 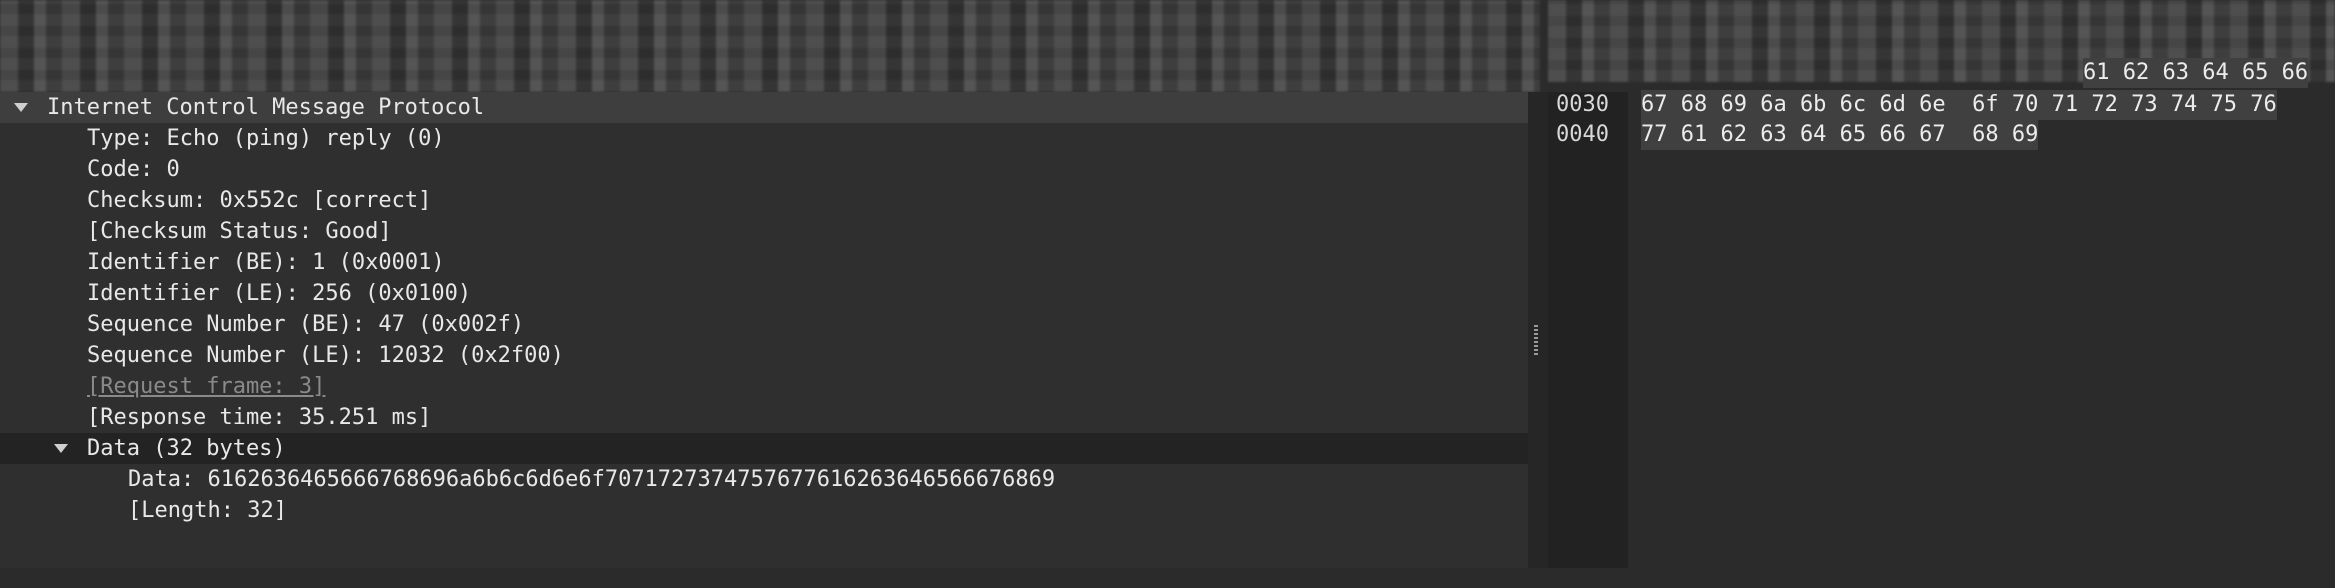 I want to click on data-header-label: Data (32 bytes), so click(x=186, y=448).